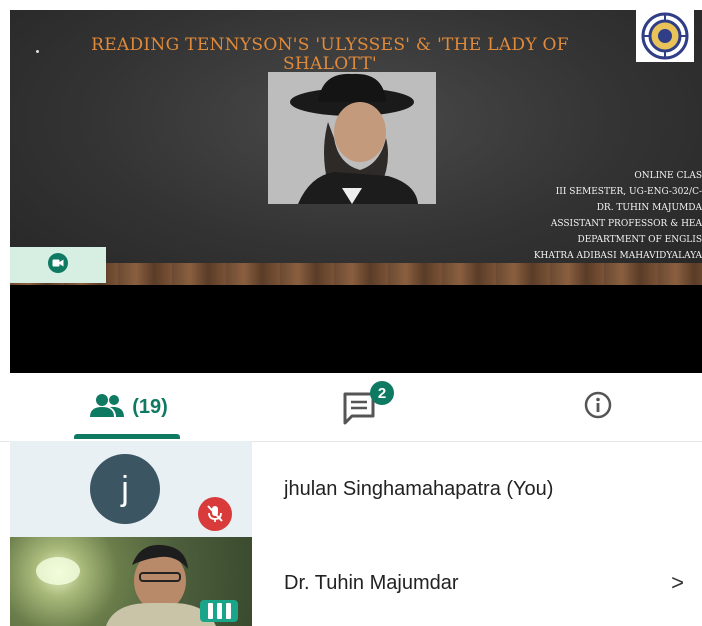  I want to click on participant-count: (19), so click(150, 406).